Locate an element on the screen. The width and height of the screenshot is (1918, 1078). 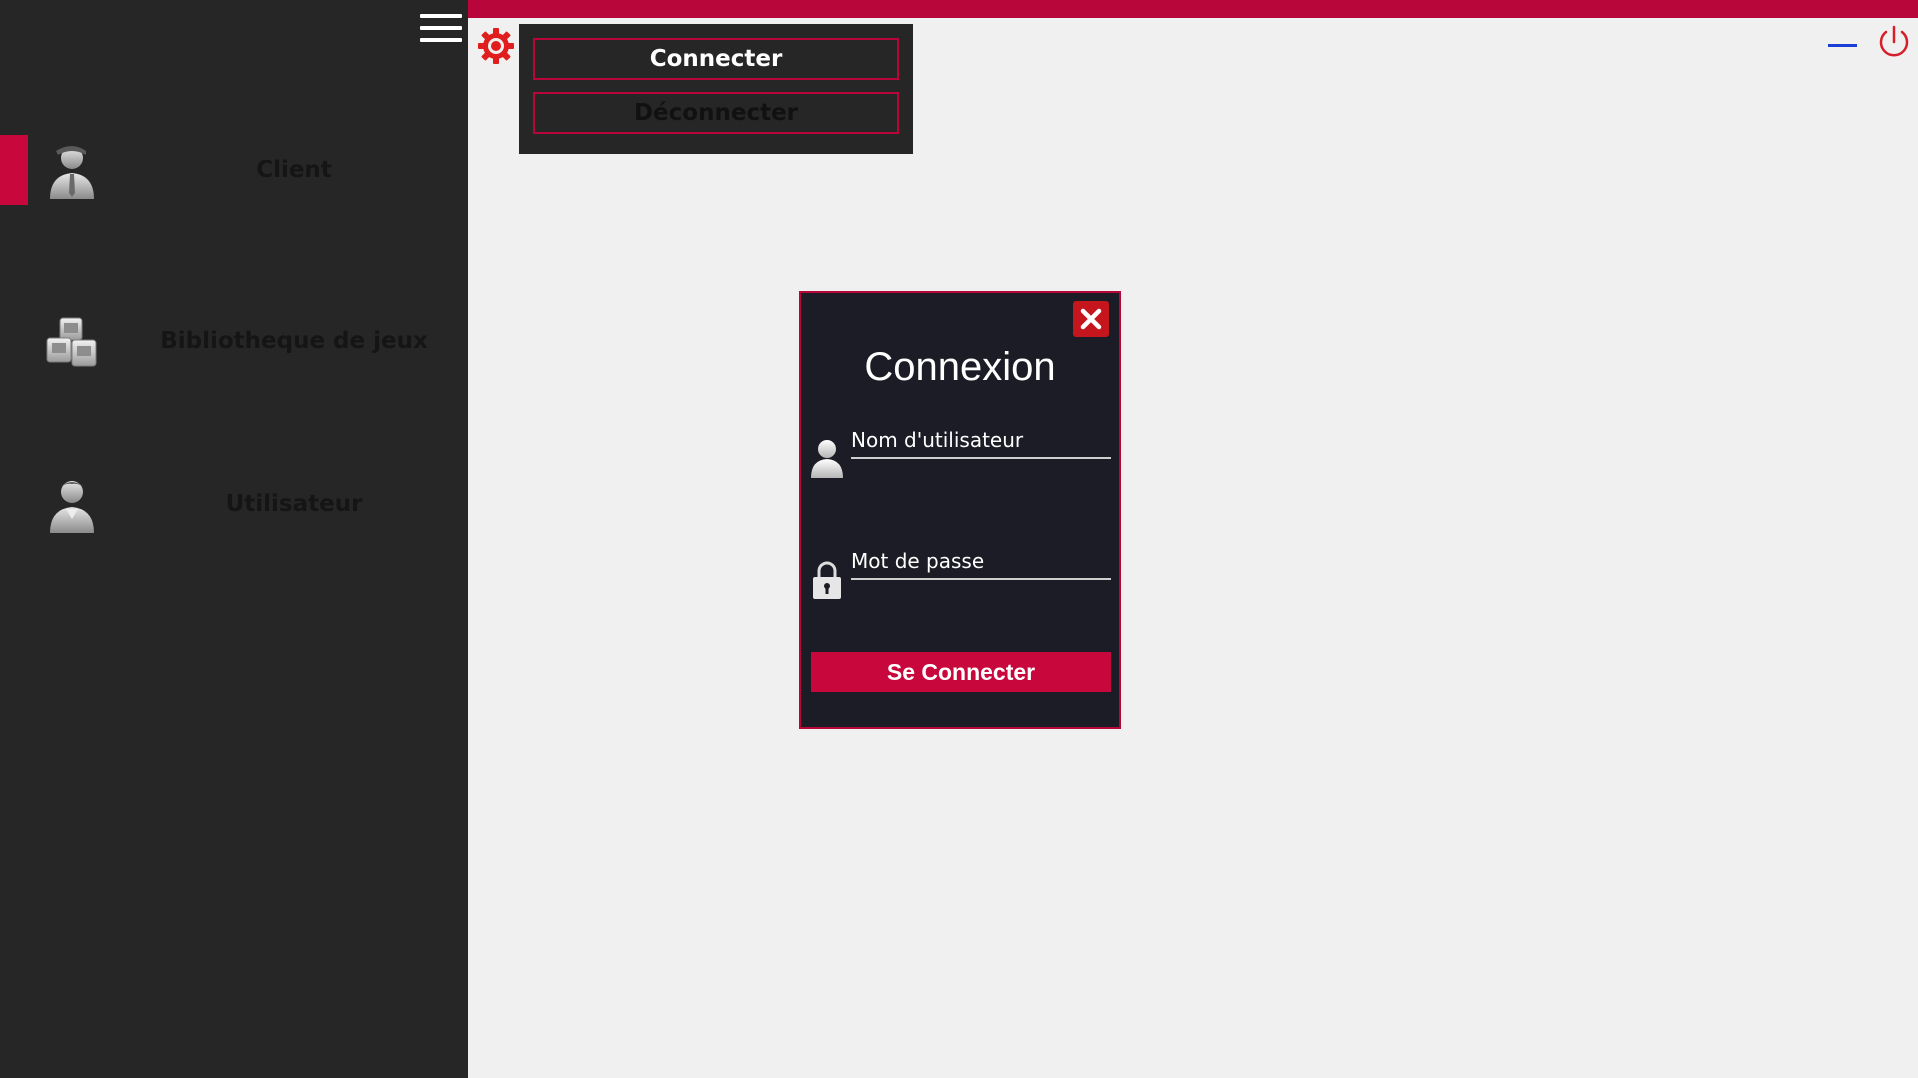
client-icon is located at coordinates (72, 172).